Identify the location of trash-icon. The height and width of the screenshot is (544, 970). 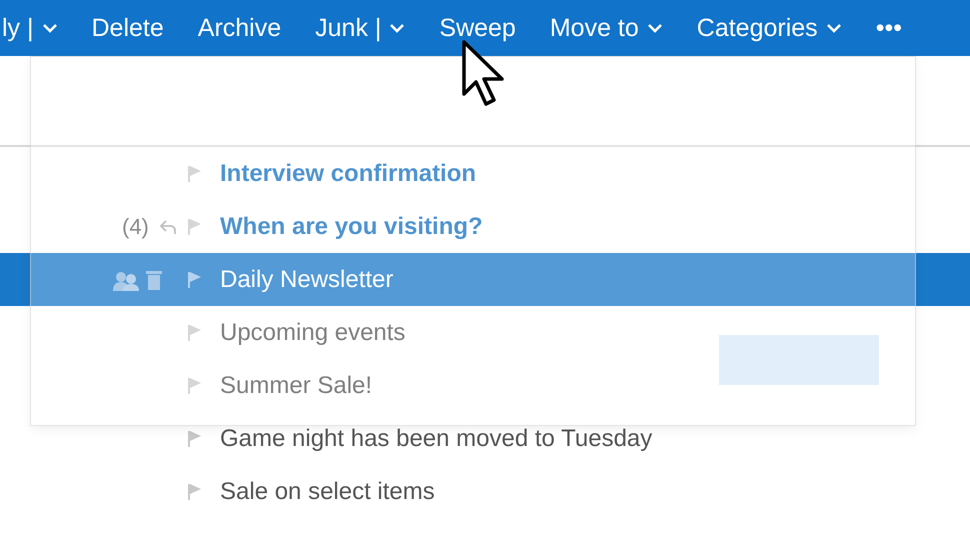
(154, 280).